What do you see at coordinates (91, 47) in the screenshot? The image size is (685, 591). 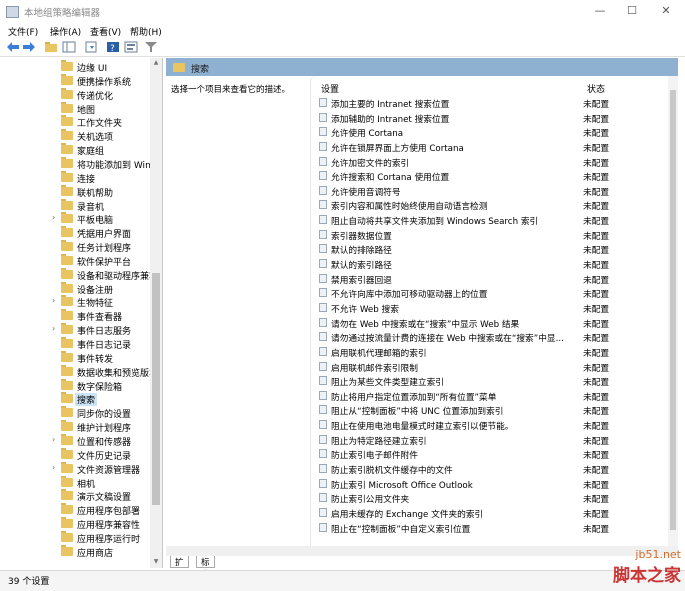 I see `export-list-icon` at bounding box center [91, 47].